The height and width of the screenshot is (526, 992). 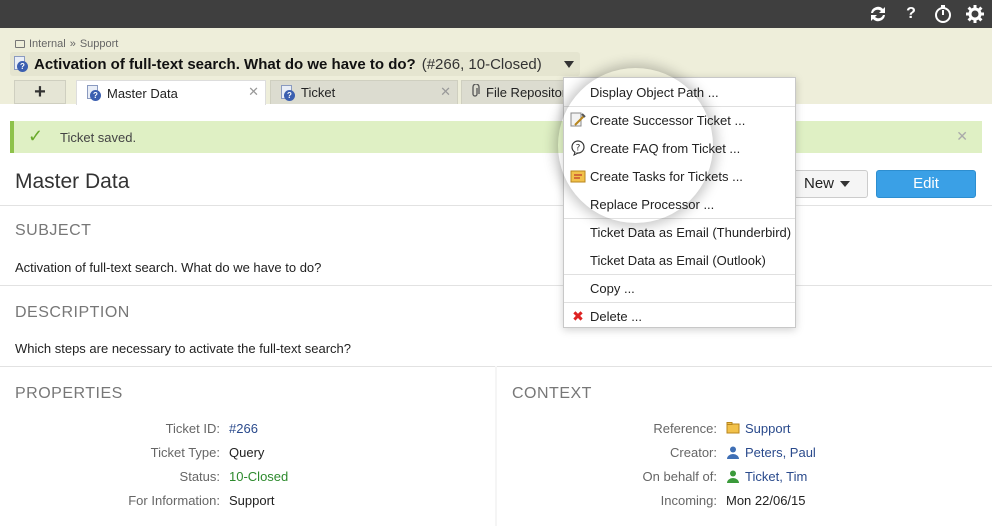 What do you see at coordinates (199, 476) in the screenshot?
I see `property-label: Status:` at bounding box center [199, 476].